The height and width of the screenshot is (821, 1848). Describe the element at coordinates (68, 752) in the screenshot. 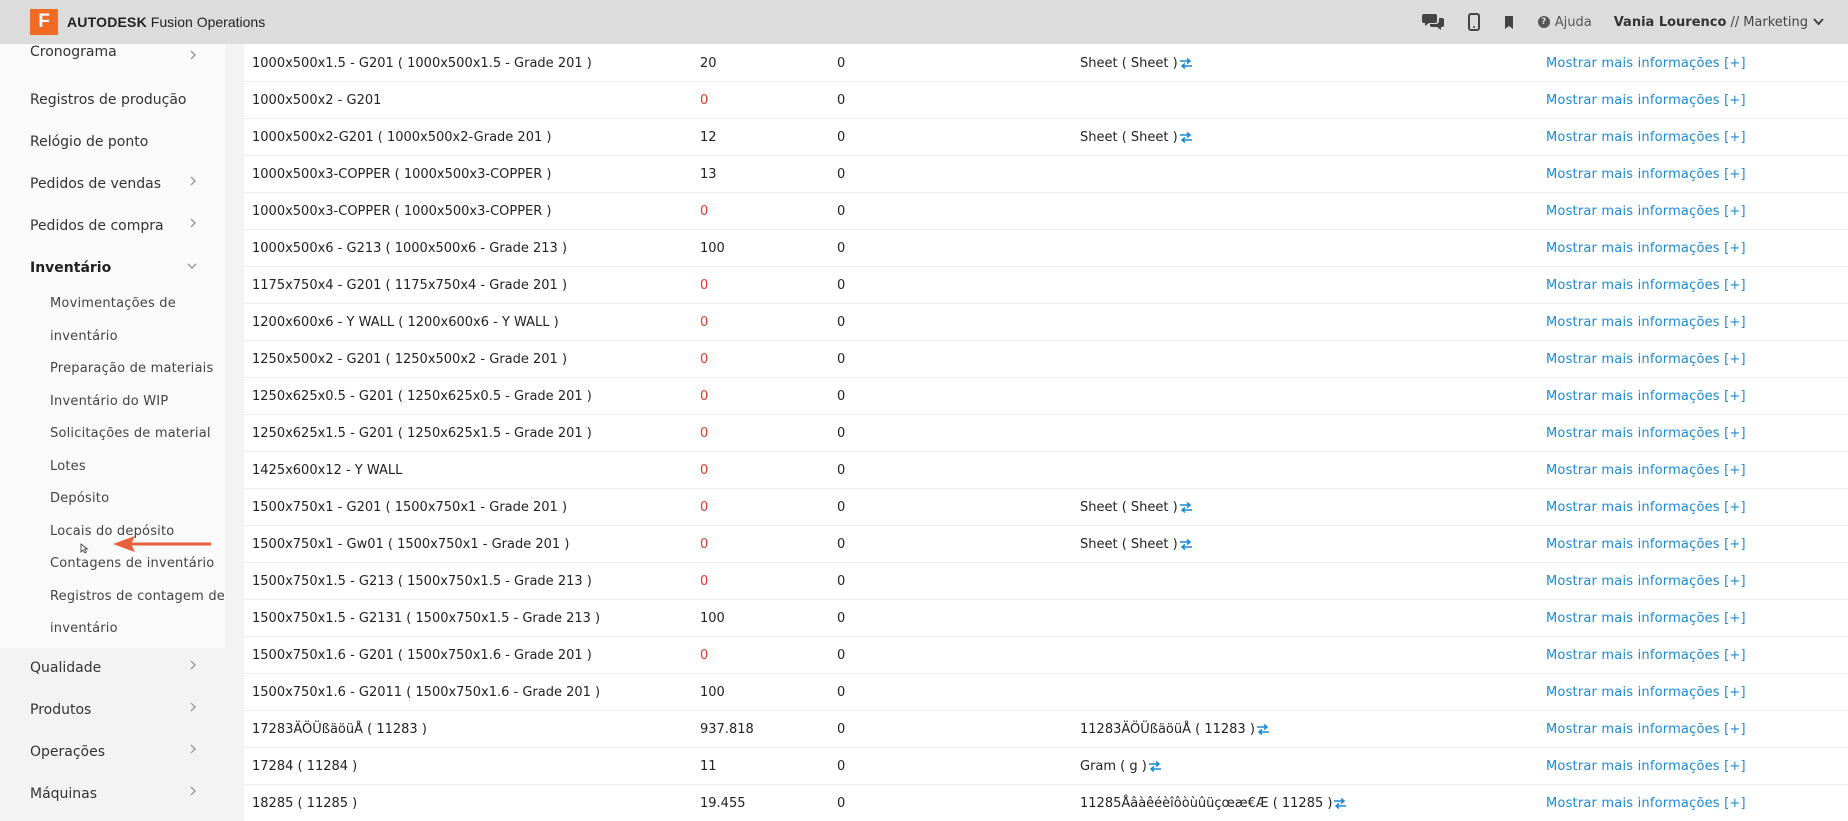

I see `sidebar-item-label: Operações` at that location.